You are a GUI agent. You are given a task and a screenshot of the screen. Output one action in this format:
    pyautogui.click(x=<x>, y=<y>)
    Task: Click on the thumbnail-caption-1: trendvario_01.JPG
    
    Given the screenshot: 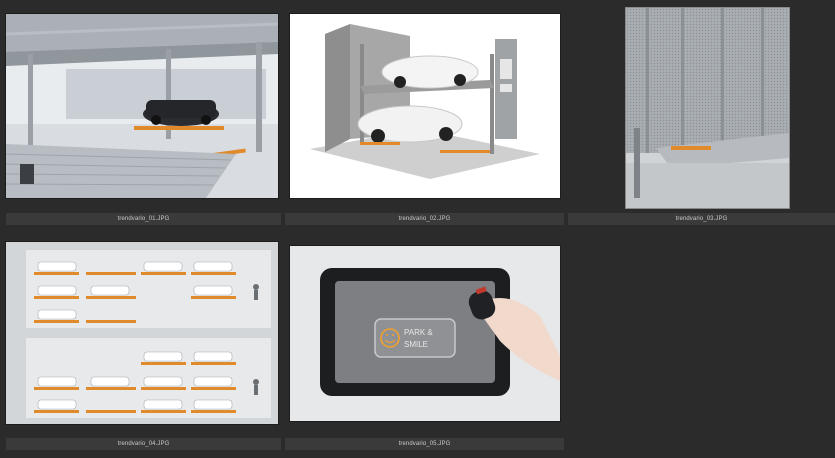 What is the action you would take?
    pyautogui.click(x=143, y=219)
    